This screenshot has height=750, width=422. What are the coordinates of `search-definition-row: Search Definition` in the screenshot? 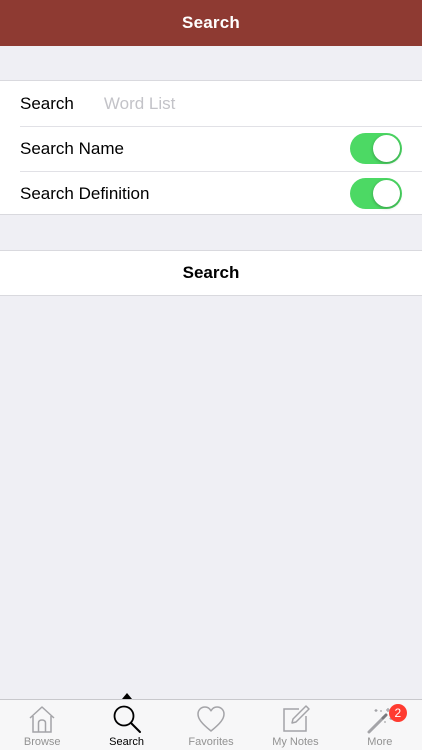 It's located at (211, 193).